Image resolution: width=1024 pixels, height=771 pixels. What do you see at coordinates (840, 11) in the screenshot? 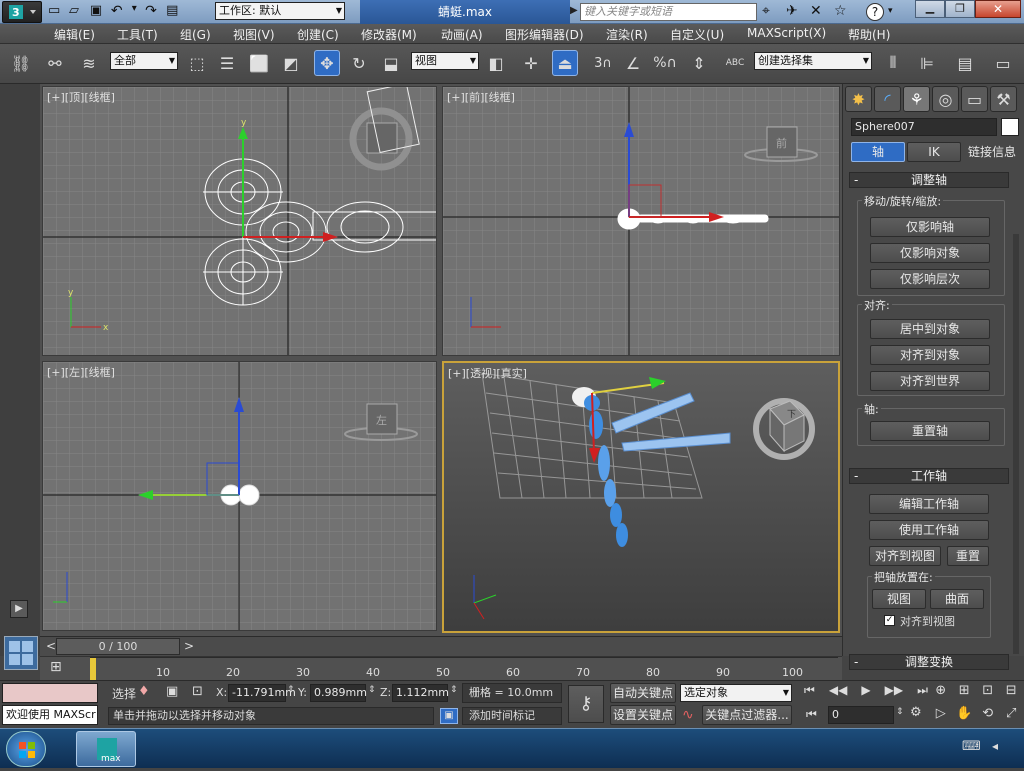
I see `favorites-icon: ☆` at bounding box center [840, 11].